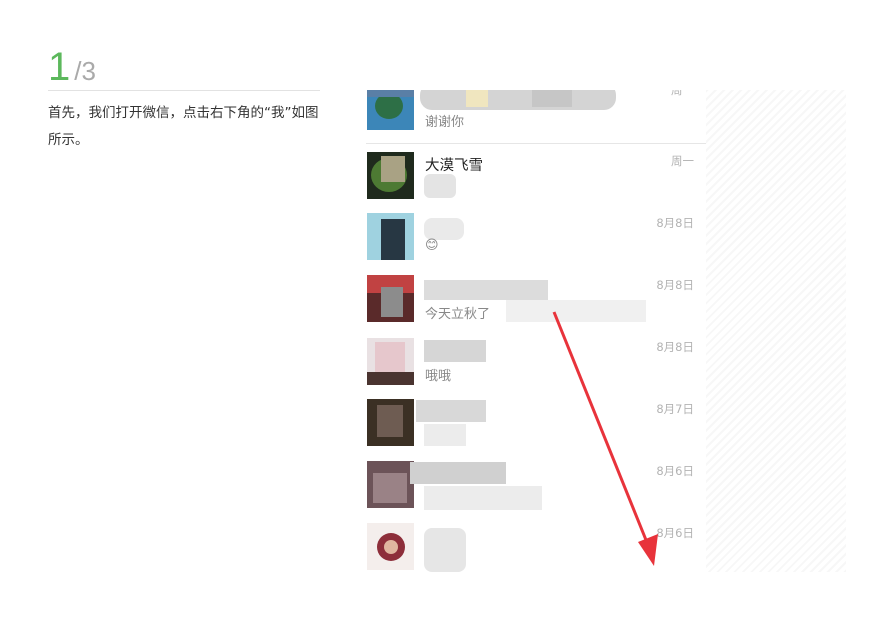  Describe the element at coordinates (85, 71) in the screenshot. I see `step-total: /3` at that location.